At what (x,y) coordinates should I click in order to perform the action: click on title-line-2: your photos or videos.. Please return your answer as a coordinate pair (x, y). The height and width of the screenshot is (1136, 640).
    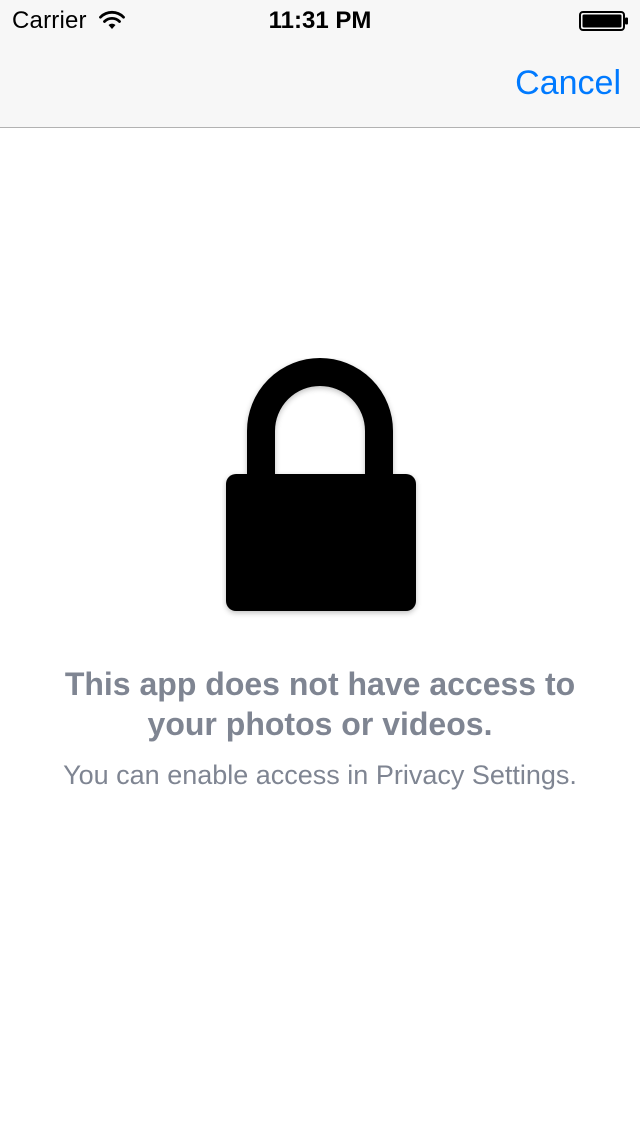
    Looking at the image, I should click on (320, 724).